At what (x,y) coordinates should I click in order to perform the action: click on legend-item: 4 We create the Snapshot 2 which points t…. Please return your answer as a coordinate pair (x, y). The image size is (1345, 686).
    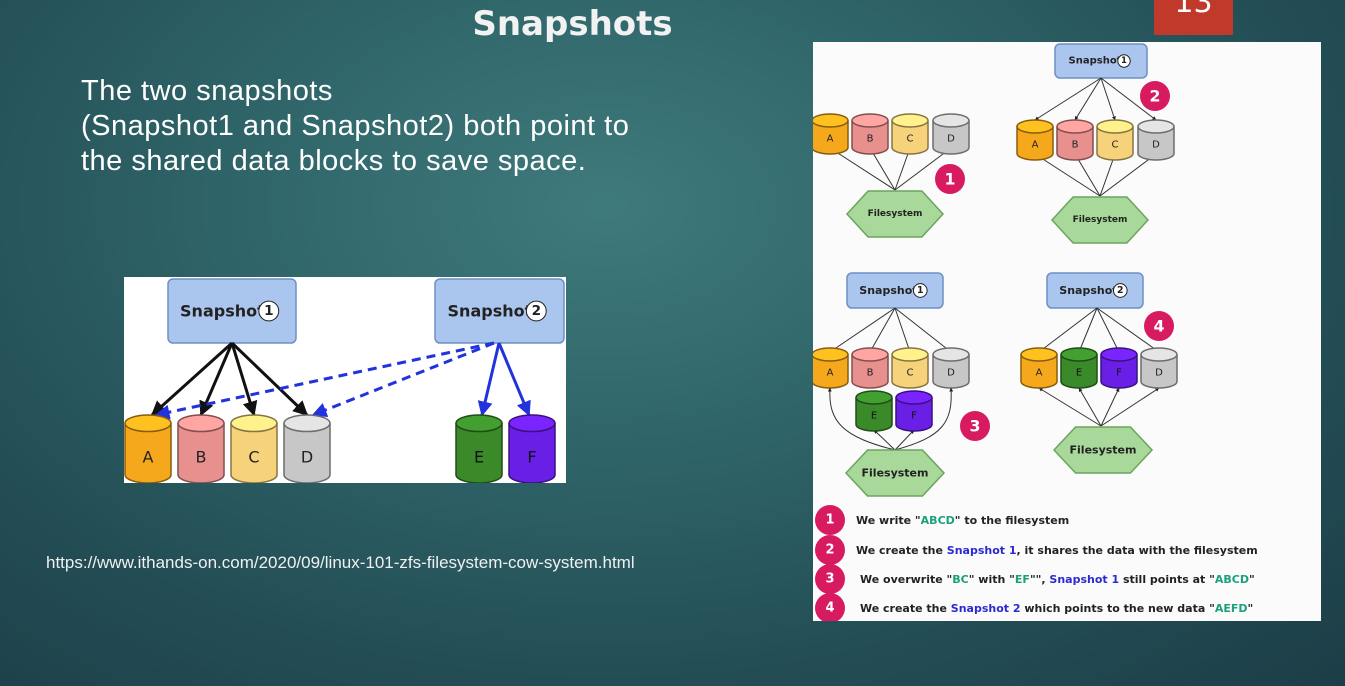
    Looking at the image, I should click on (1034, 608).